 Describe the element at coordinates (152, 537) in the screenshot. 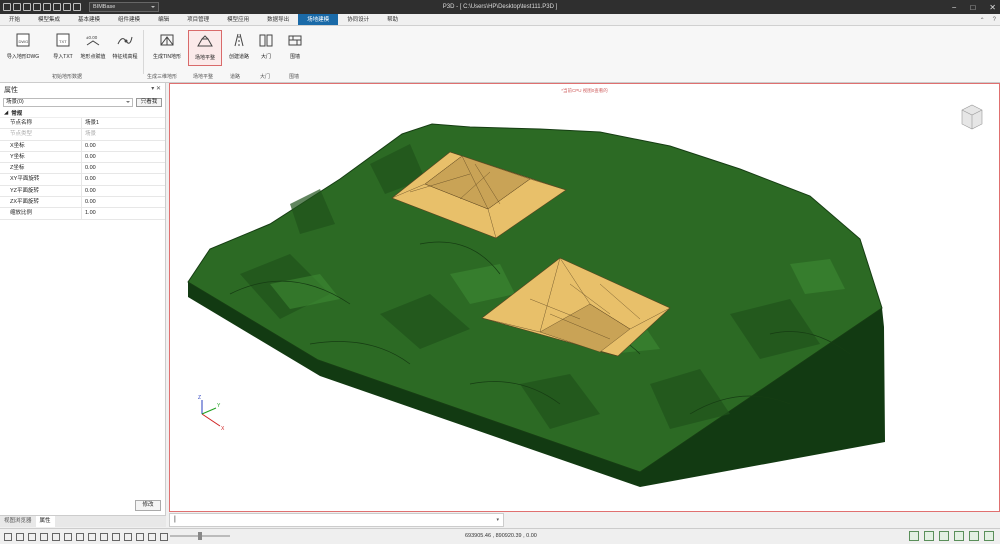

I see `layer-icon` at that location.